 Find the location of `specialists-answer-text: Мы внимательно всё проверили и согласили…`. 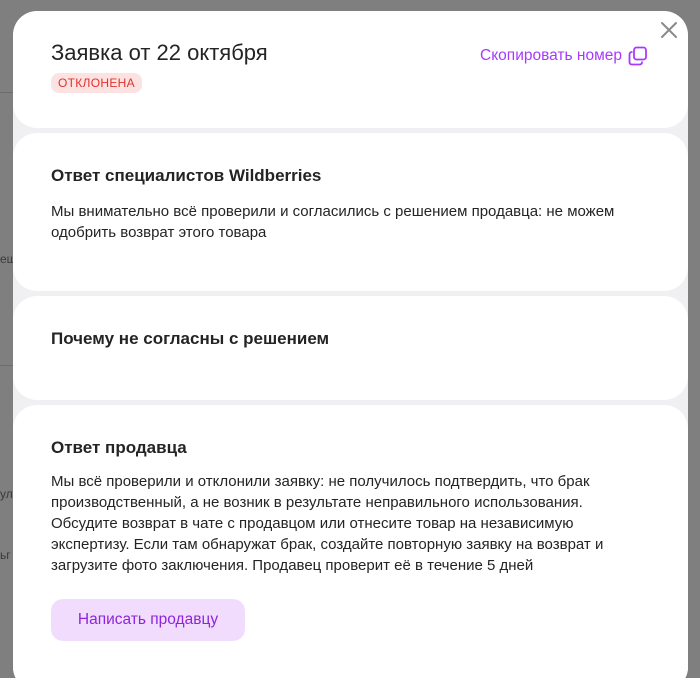

specialists-answer-text: Мы внимательно всё проверили и согласили… is located at coordinates (333, 222).